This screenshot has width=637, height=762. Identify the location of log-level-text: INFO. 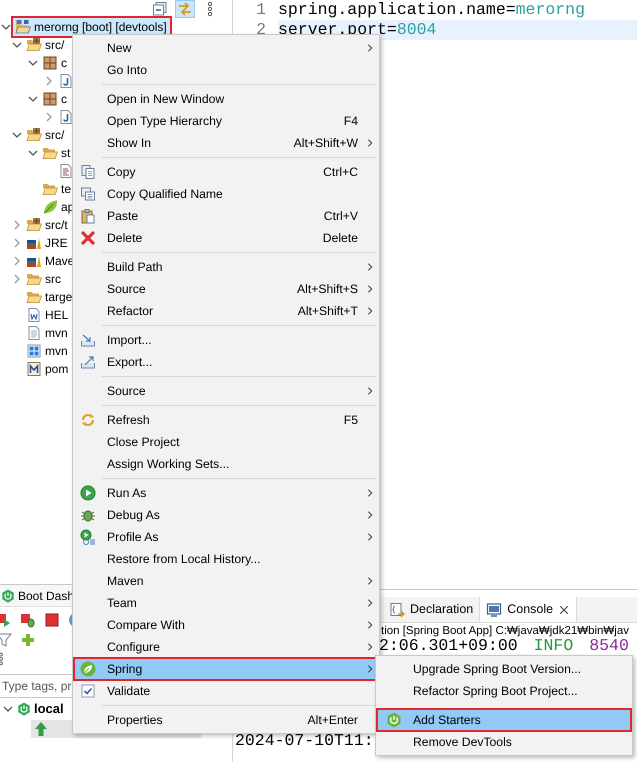
(554, 645).